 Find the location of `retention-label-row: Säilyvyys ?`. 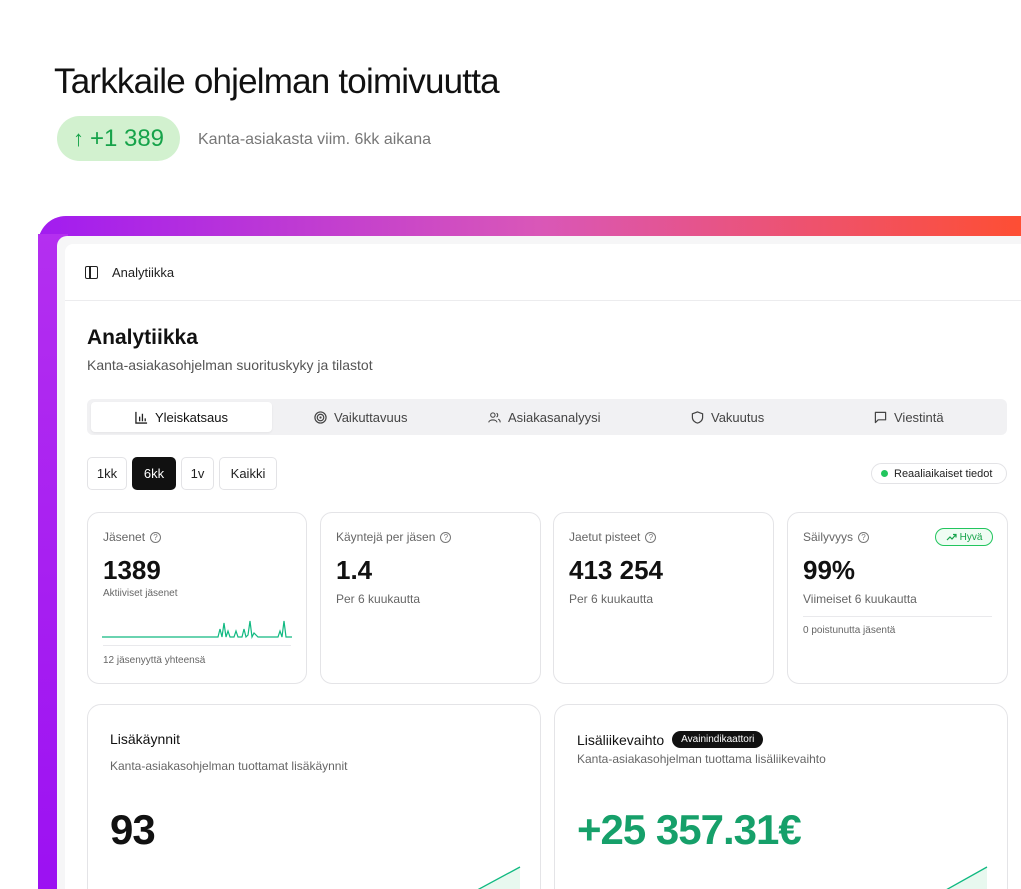

retention-label-row: Säilyvyys ? is located at coordinates (836, 537).